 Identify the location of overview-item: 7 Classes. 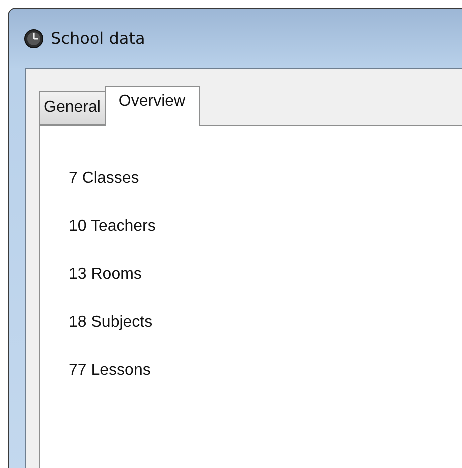
(104, 179).